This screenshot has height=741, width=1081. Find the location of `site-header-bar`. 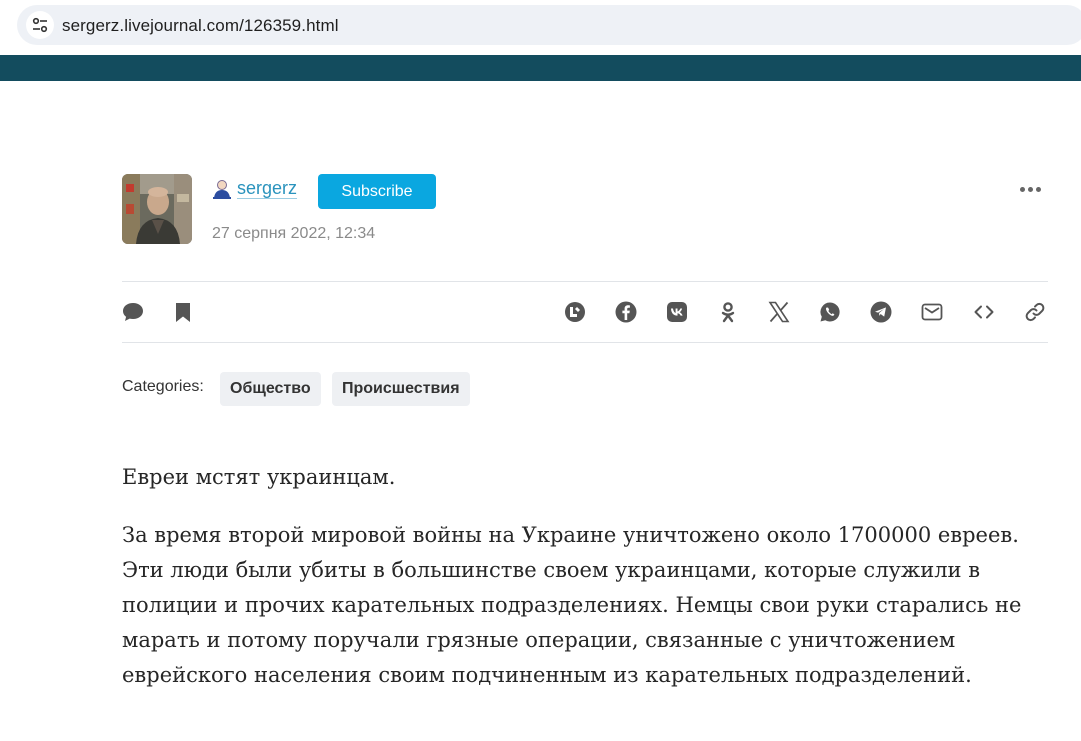

site-header-bar is located at coordinates (540, 68).